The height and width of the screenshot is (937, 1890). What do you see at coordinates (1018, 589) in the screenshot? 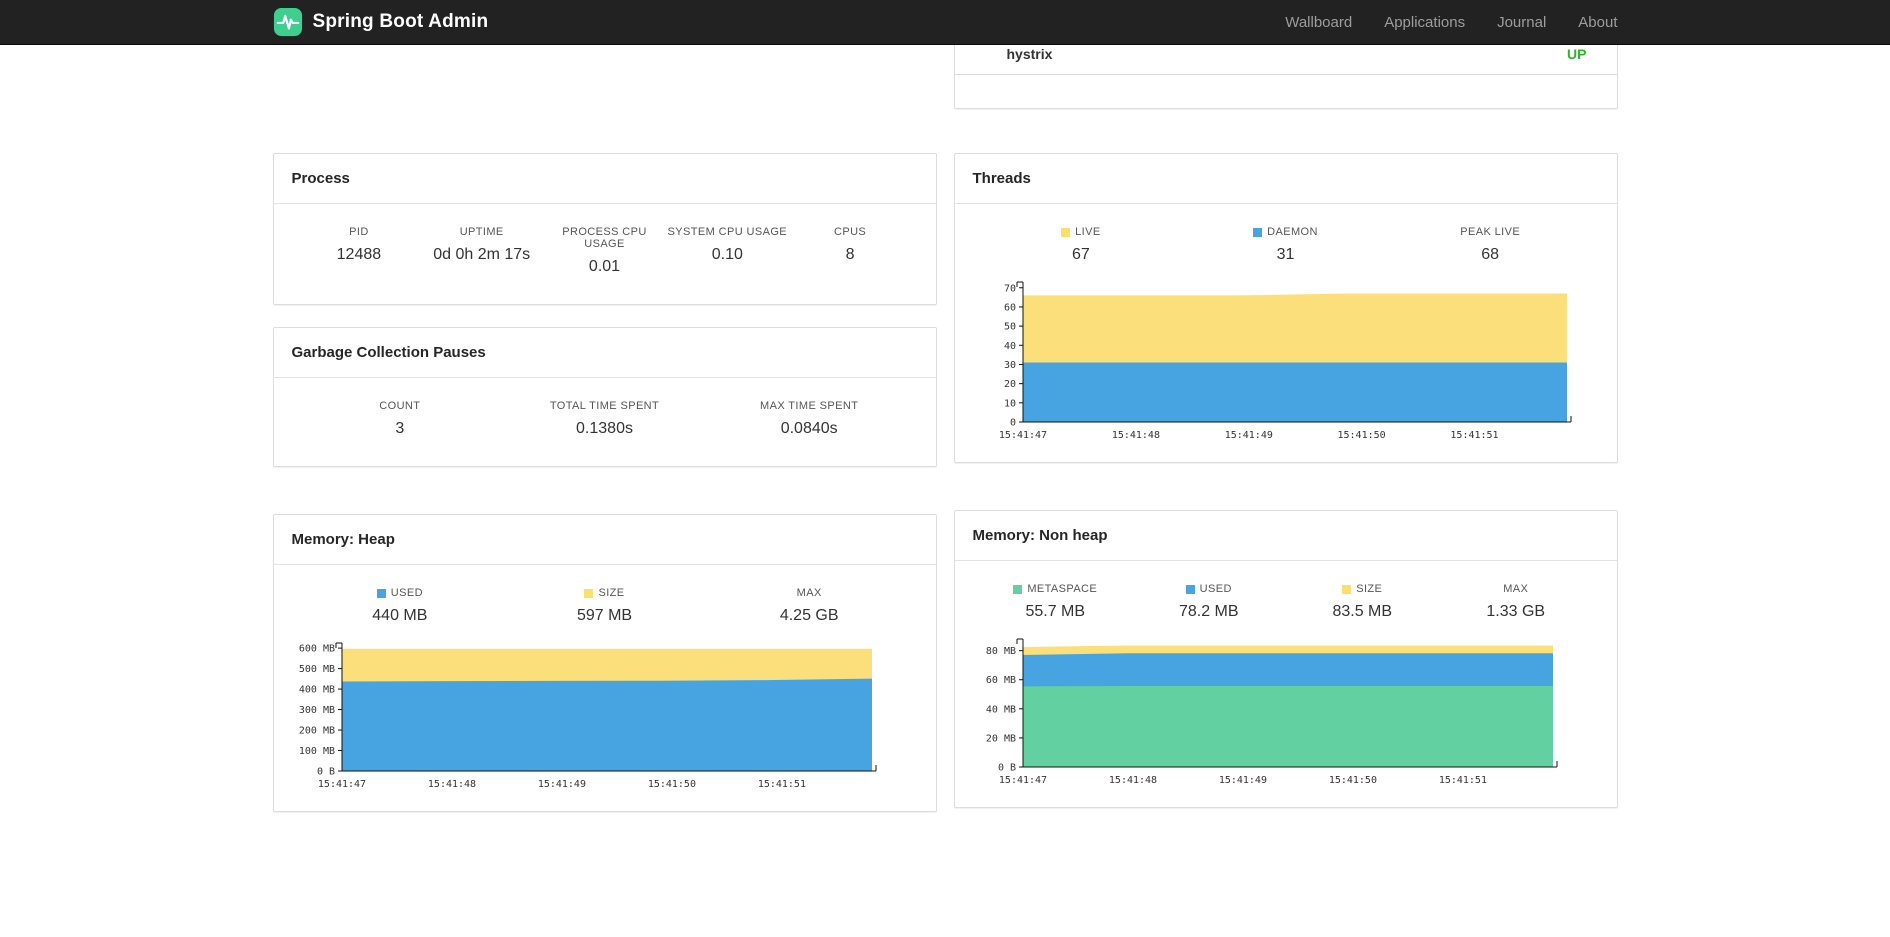
I see `metaspace-swatch` at bounding box center [1018, 589].